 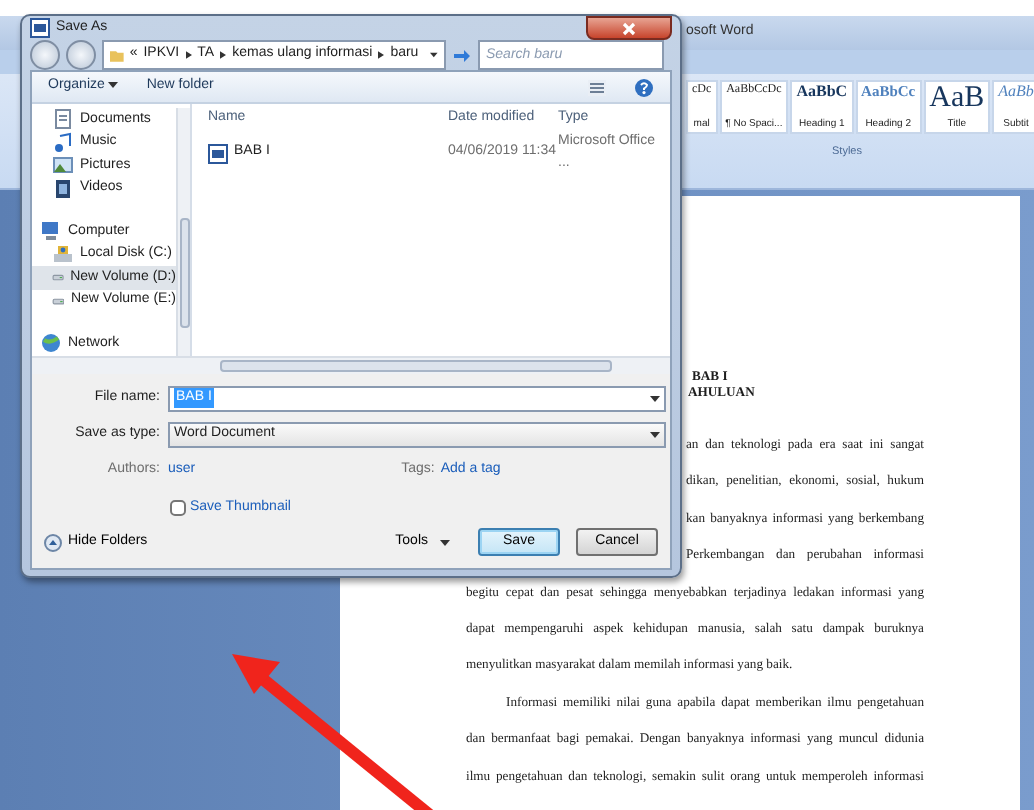 I want to click on monitor-icon, so click(x=51, y=231).